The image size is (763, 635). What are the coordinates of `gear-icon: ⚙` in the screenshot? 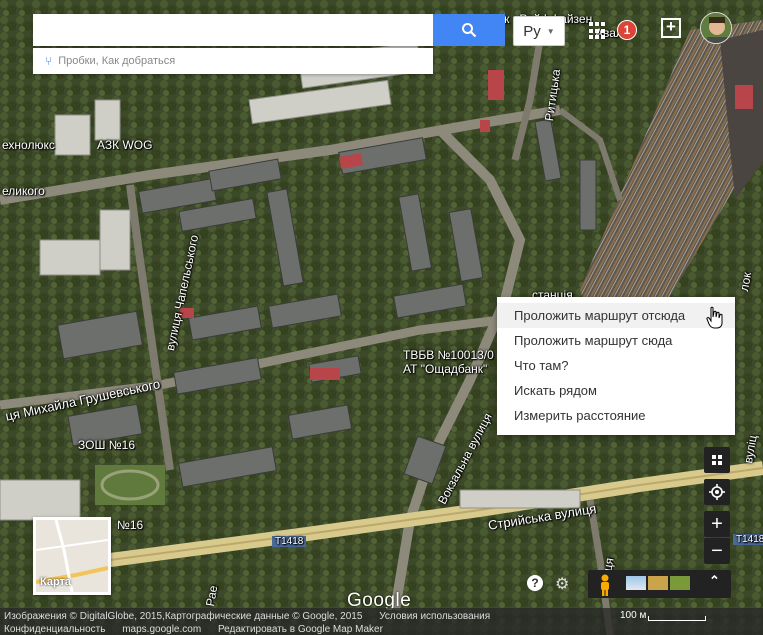 It's located at (562, 584).